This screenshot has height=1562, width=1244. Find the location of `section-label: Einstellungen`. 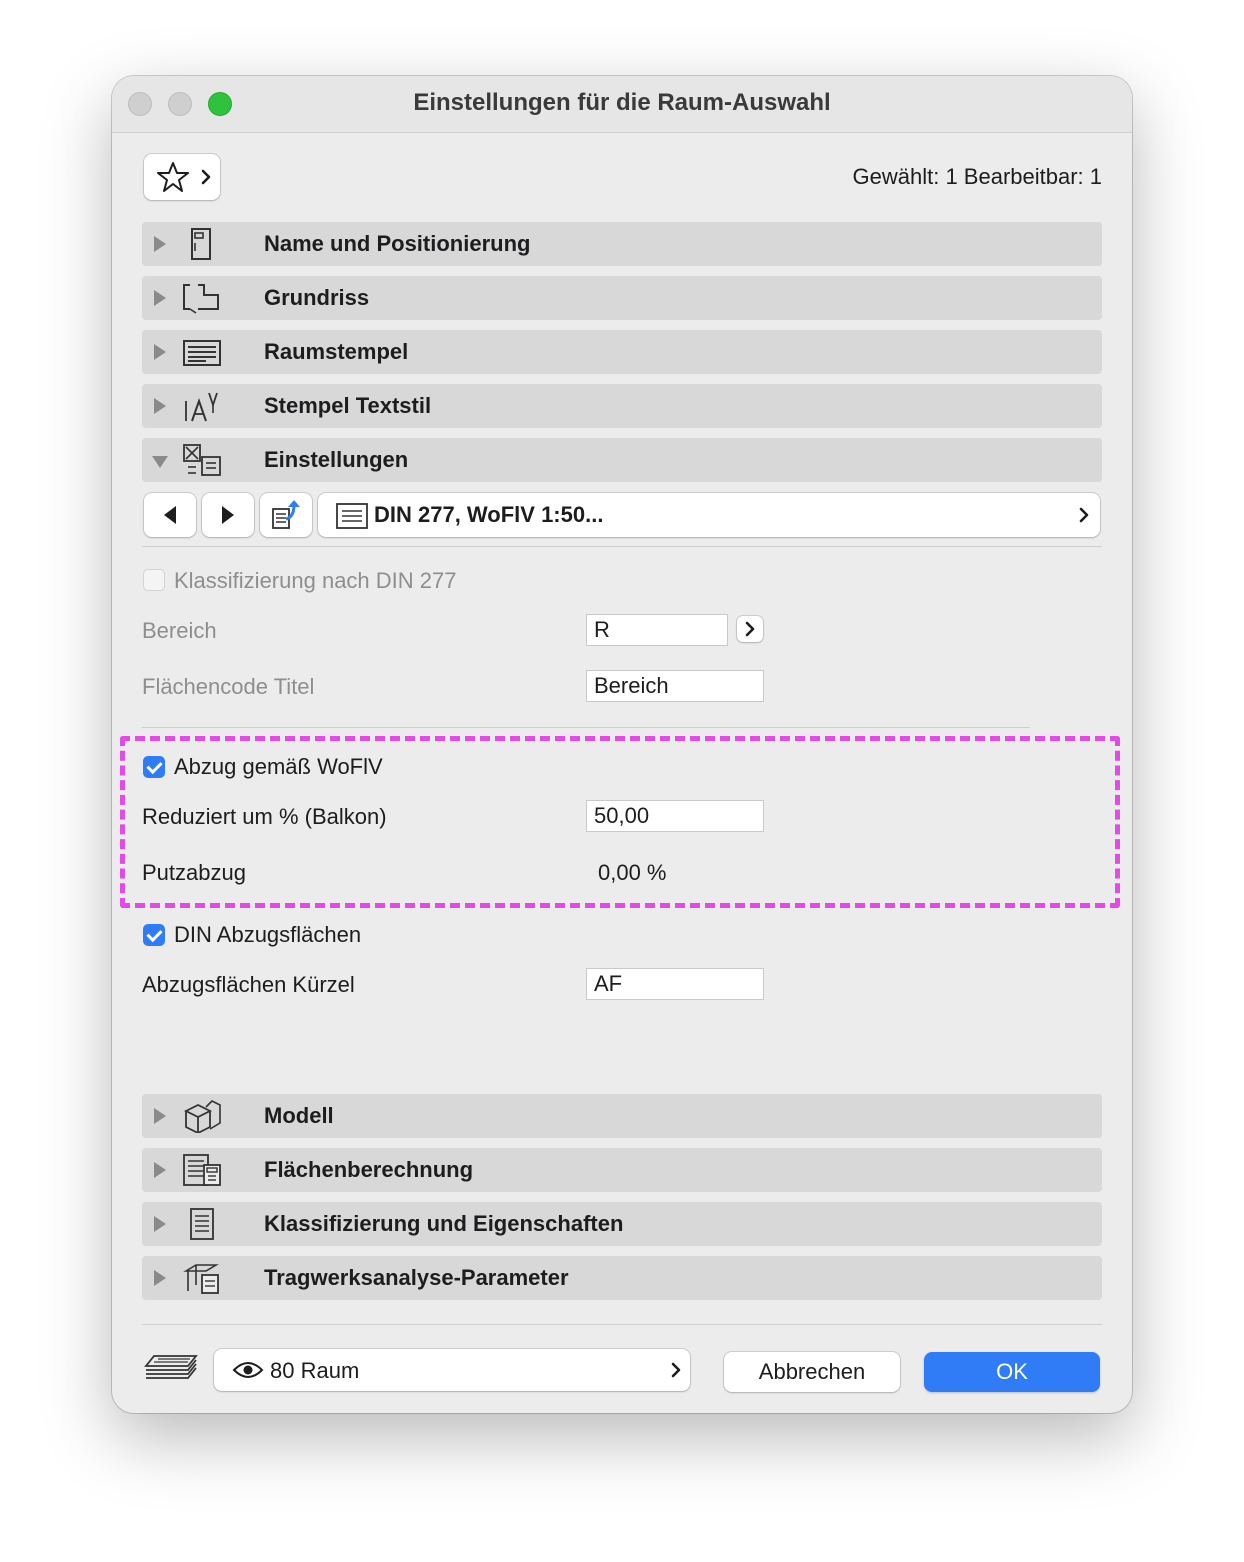

section-label: Einstellungen is located at coordinates (336, 459).